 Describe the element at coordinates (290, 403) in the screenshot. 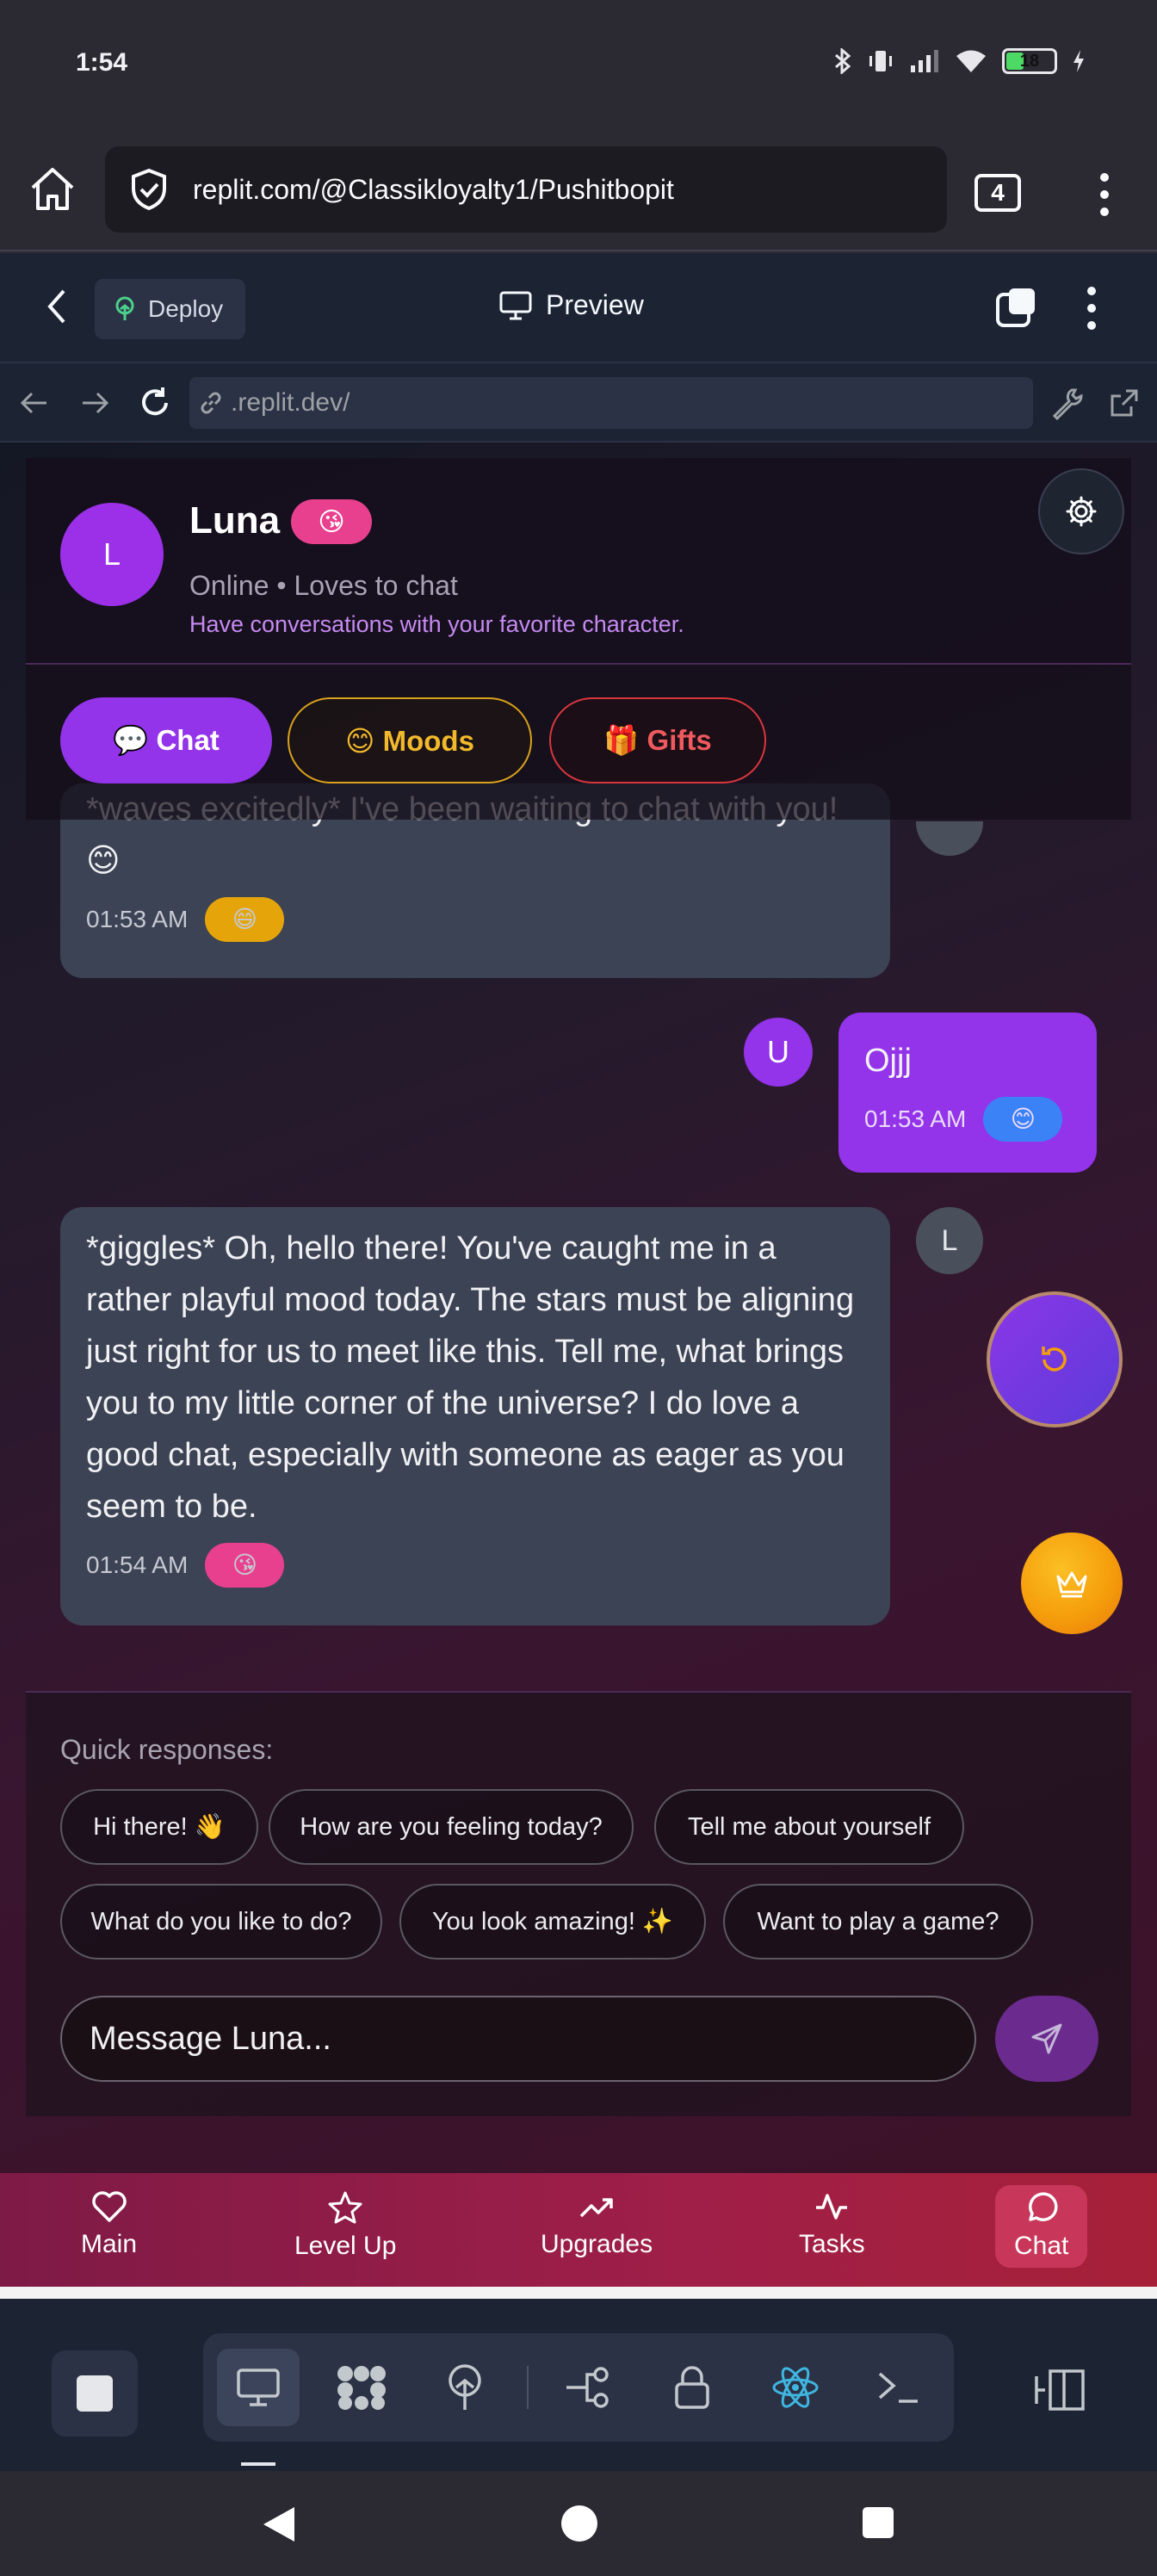

I see `webview-url-text: .replit.dev/` at that location.